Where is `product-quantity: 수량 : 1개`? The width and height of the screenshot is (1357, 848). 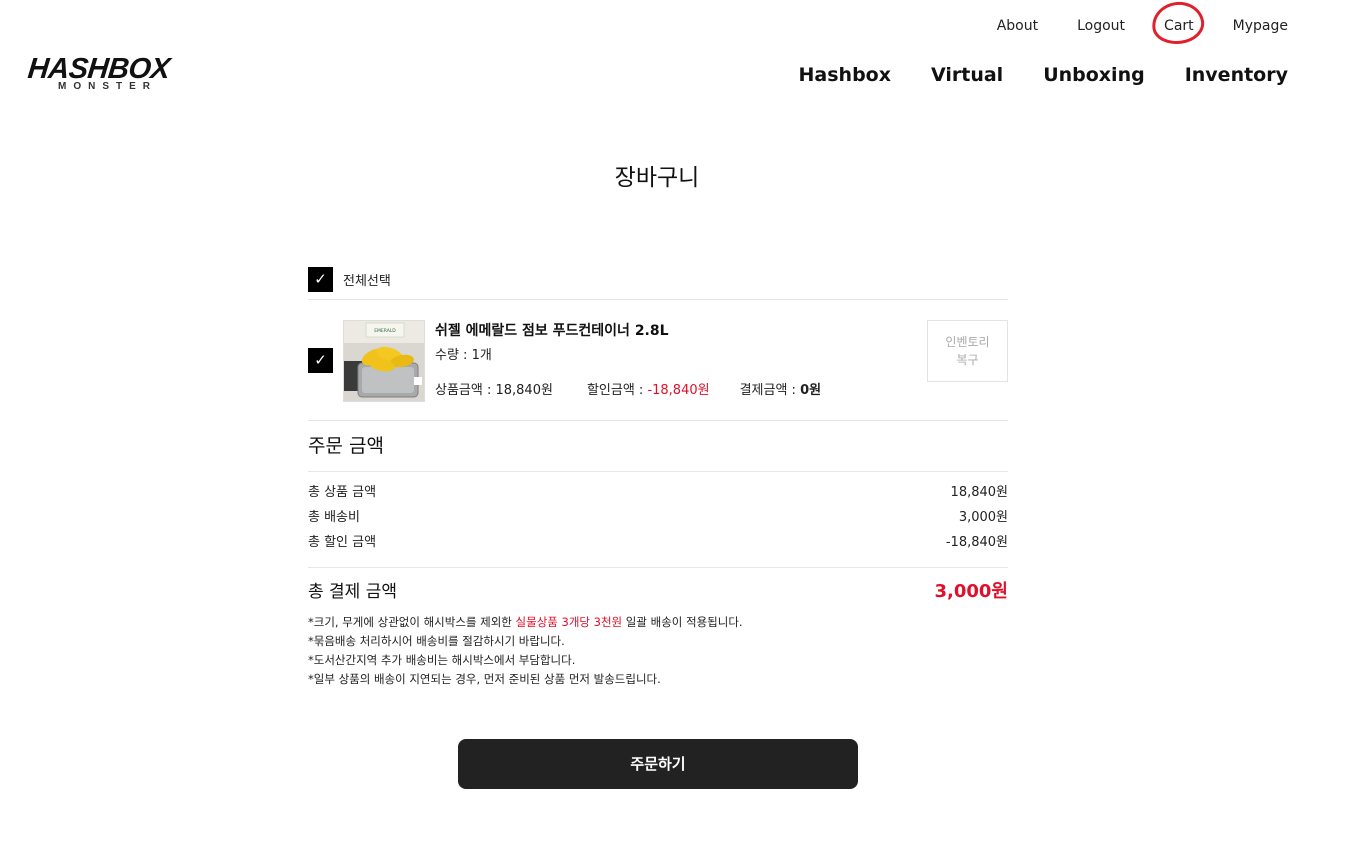
product-quantity: 수량 : 1개 is located at coordinates (463, 355).